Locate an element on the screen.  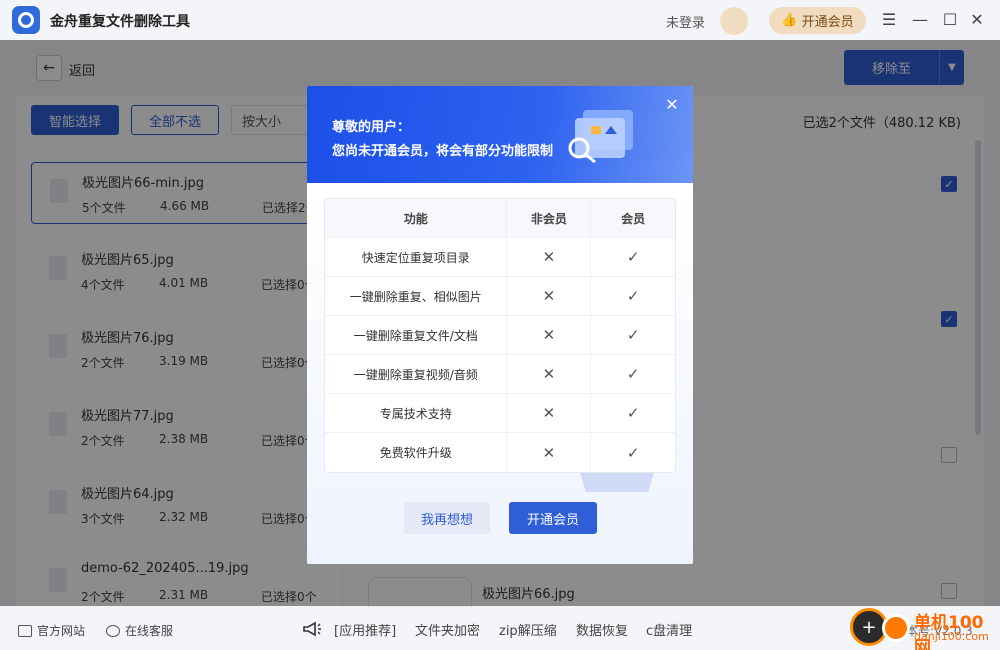
vip-button: 👍 开通会员 is located at coordinates (817, 20).